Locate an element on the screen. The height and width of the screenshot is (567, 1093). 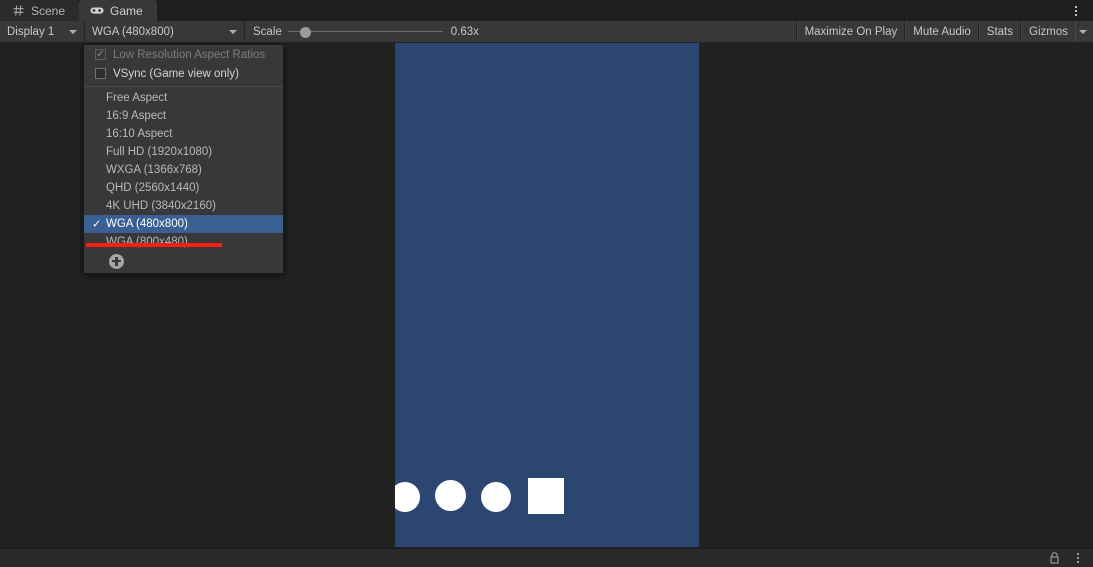
menu-item-label: WGA (480x800) is located at coordinates (147, 224).